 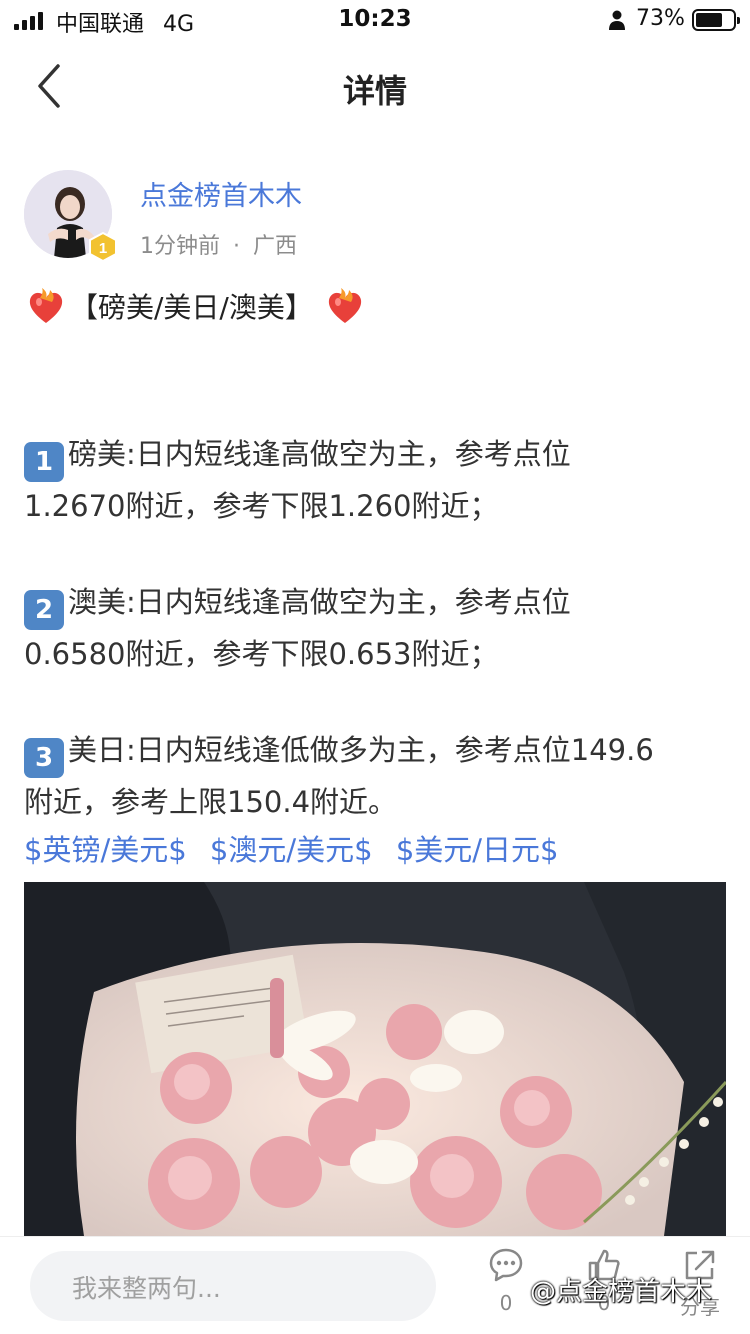 I want to click on post-item-text: 0.6580附近，参考下限0.653附近；, so click(x=261, y=654).